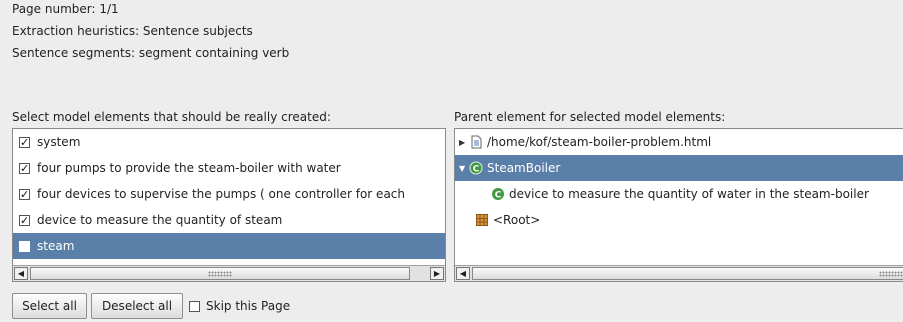  I want to click on tree-item-steamboiler: ▼ C SteamBoiler, so click(679, 168).